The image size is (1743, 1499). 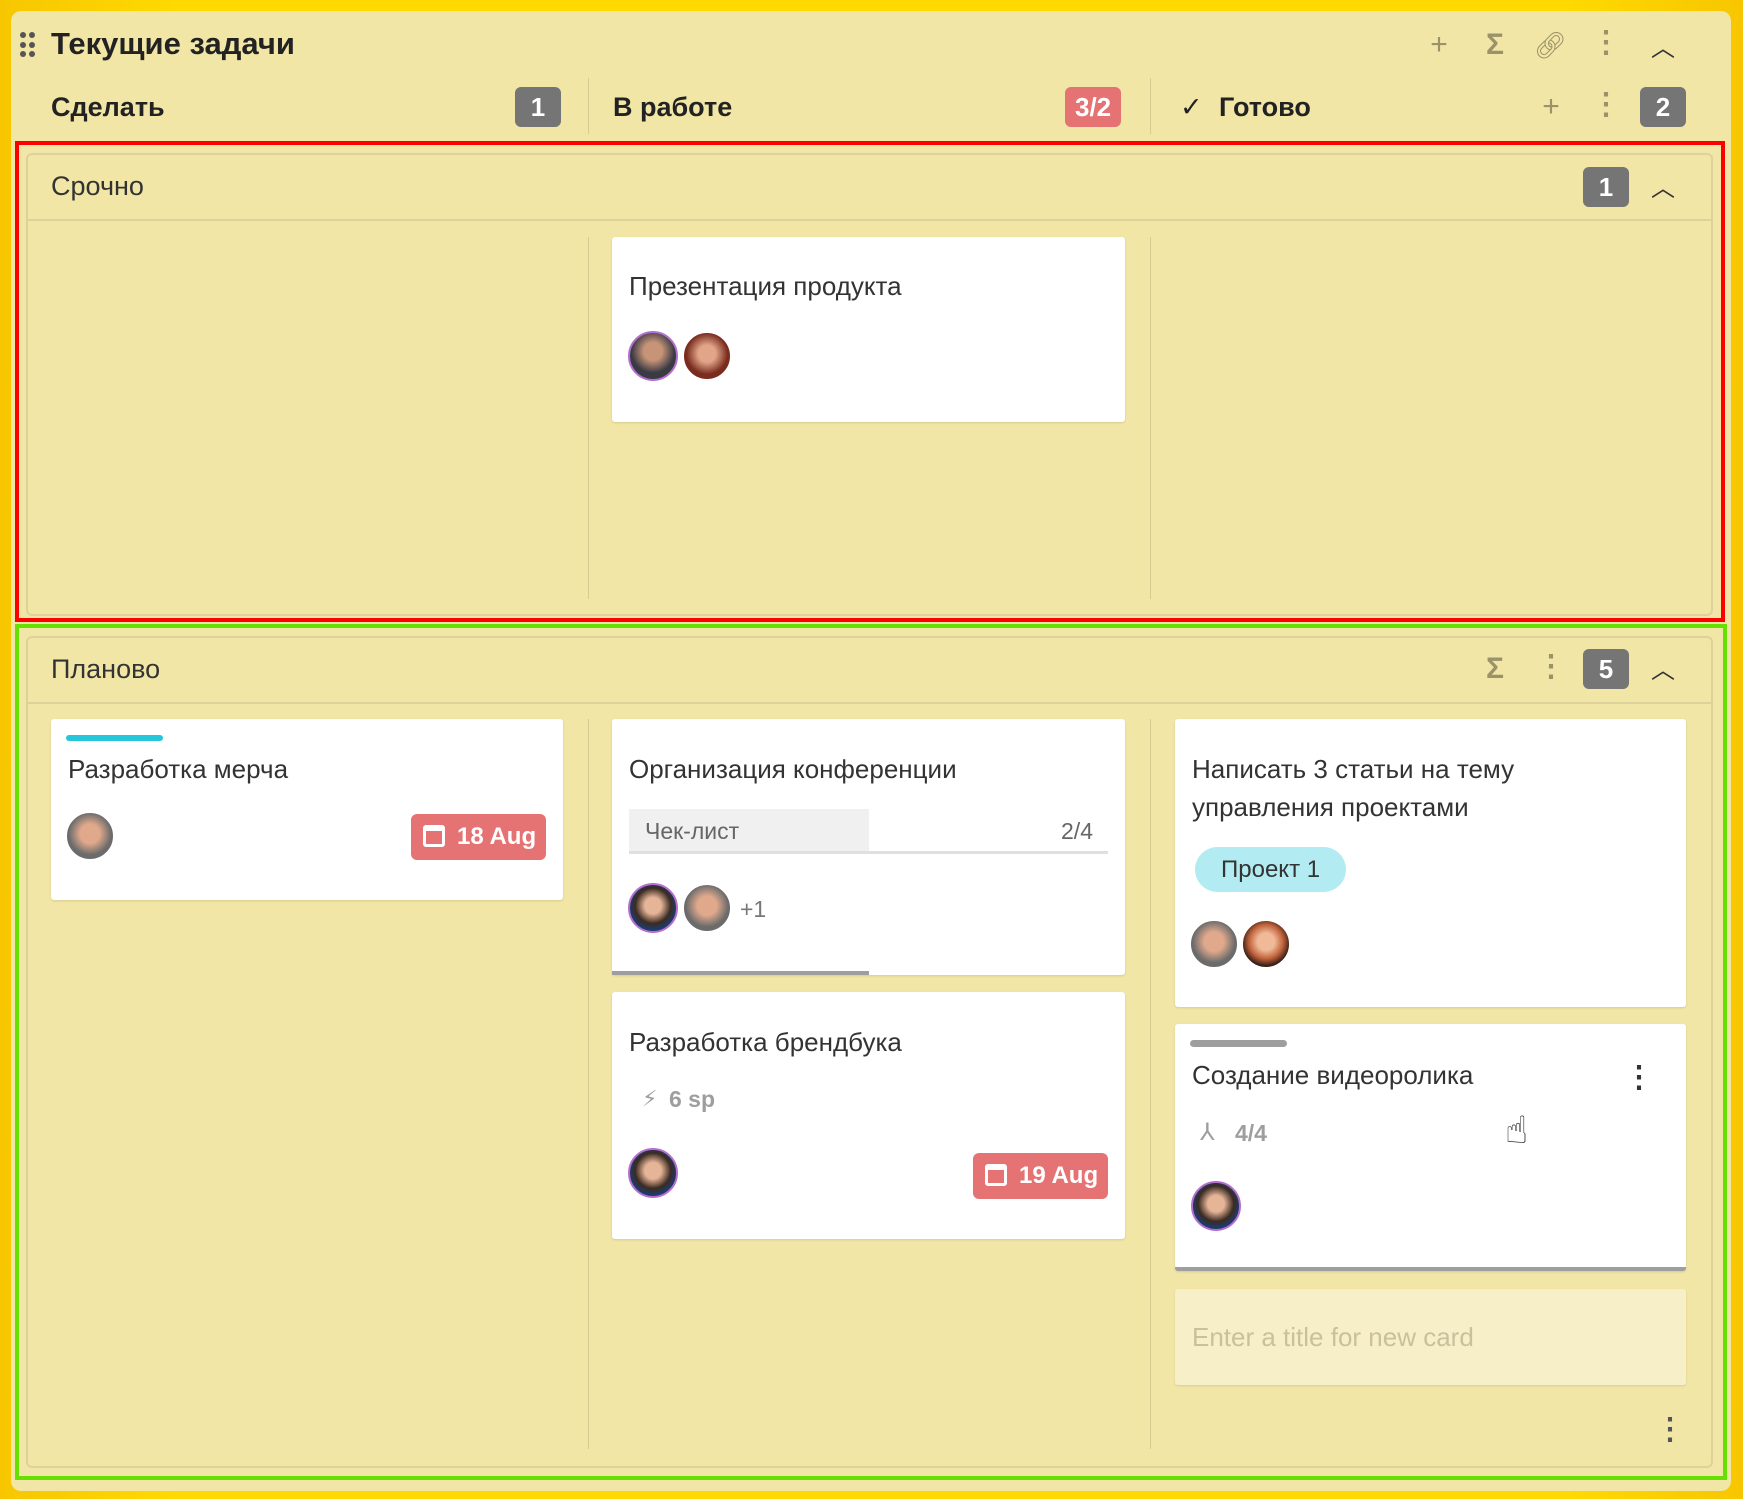 What do you see at coordinates (868, 1115) in the screenshot?
I see `card-brandbook: Разработка брендбука ⚡︎ 6 sp 19 Aug` at bounding box center [868, 1115].